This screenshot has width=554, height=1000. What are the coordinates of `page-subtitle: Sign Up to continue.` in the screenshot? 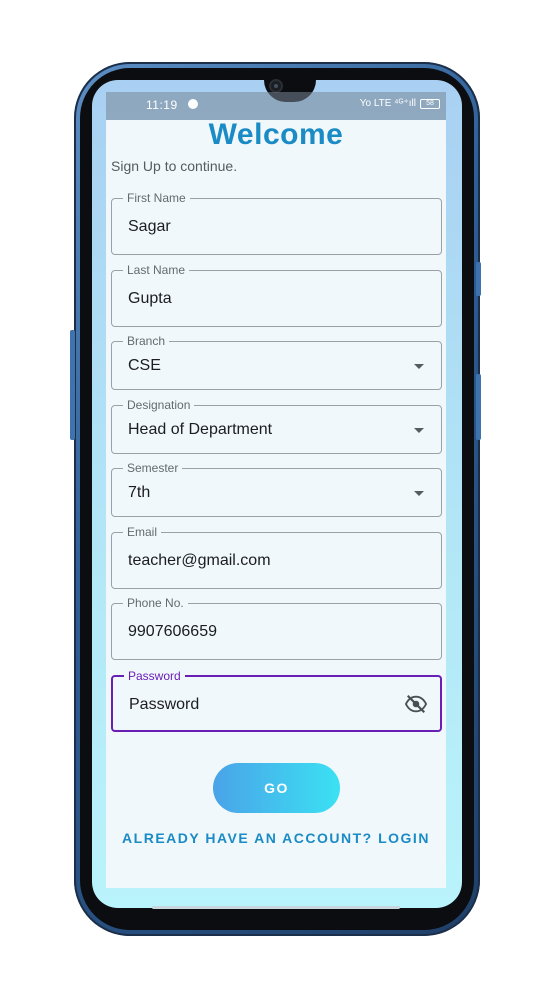 It's located at (174, 166).